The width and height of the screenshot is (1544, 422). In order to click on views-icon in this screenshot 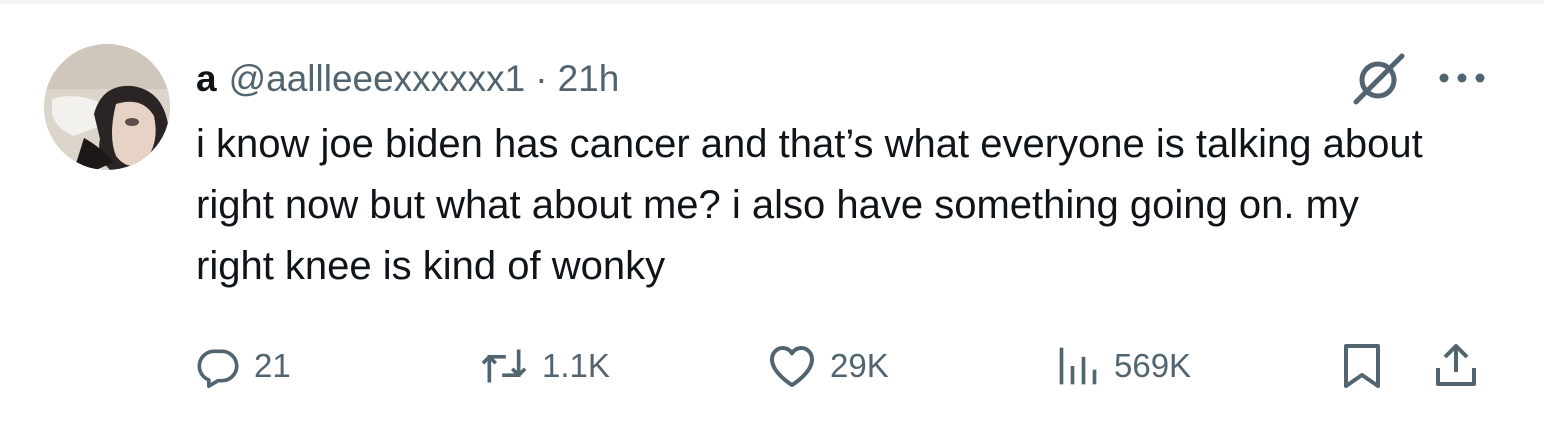, I will do `click(1078, 366)`.